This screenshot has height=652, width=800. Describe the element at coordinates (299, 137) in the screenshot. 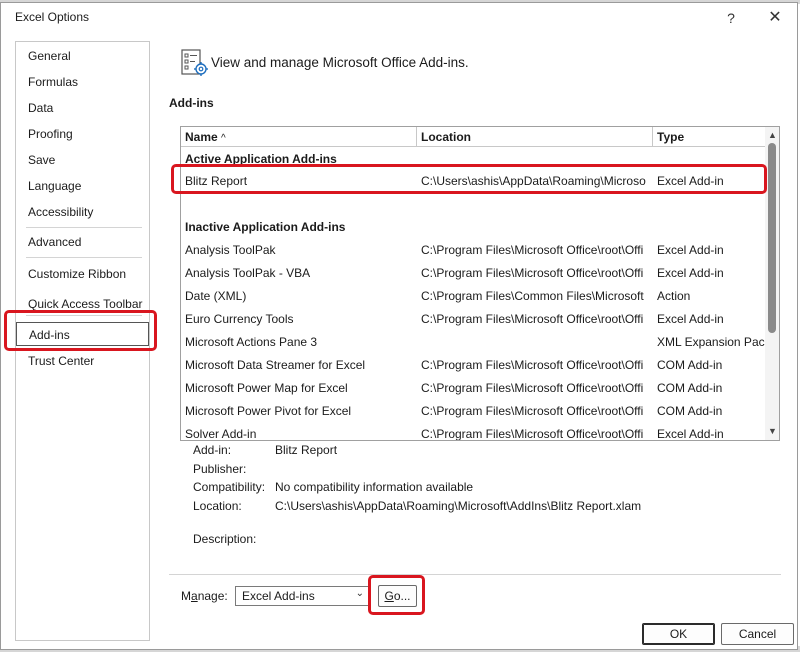

I see `column-header-name: Name ^` at that location.